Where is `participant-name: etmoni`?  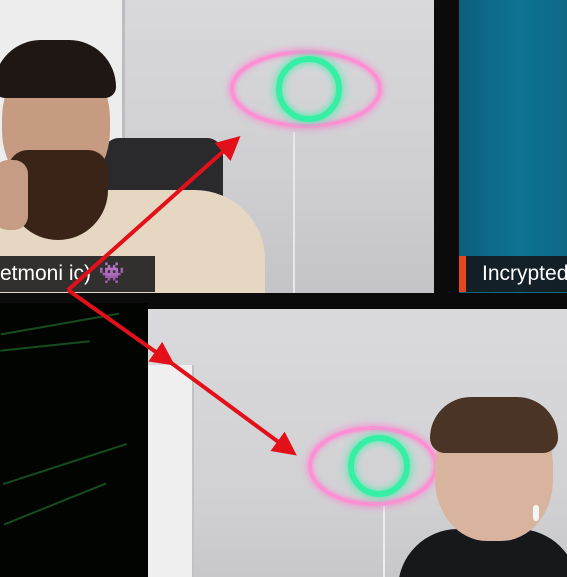
participant-name: etmoni is located at coordinates (32, 273).